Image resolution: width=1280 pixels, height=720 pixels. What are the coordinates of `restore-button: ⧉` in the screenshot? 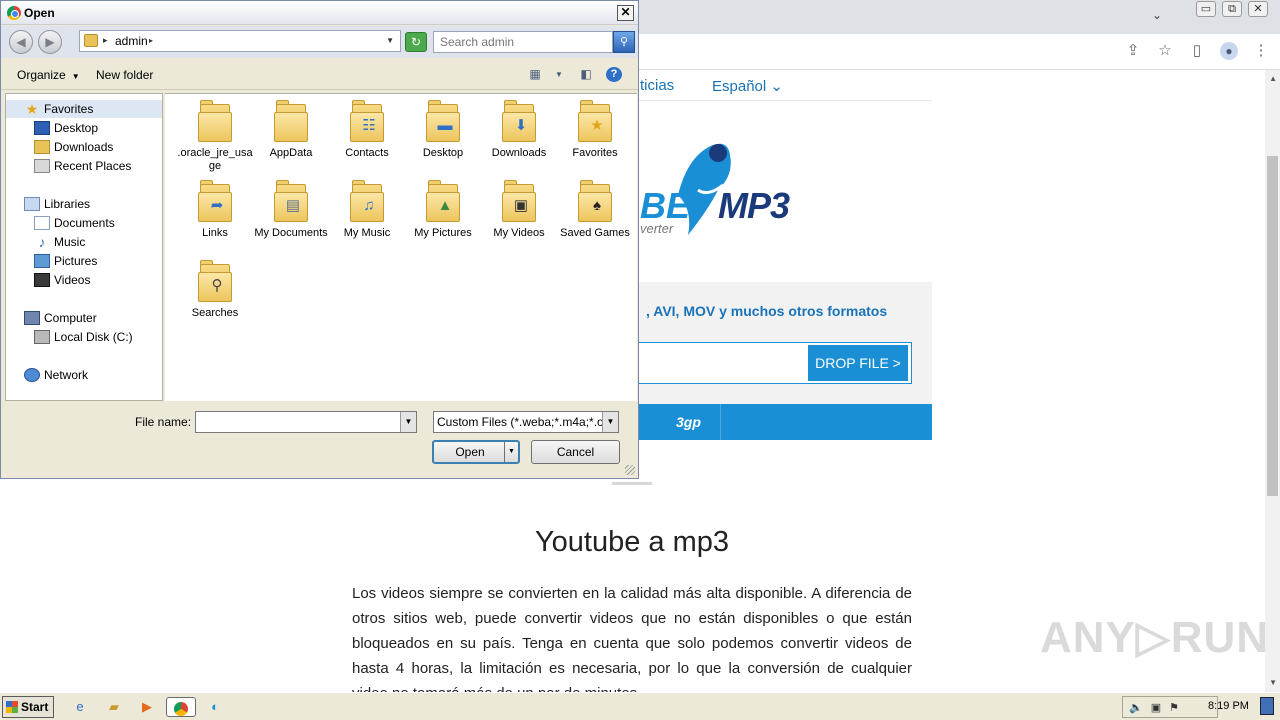 It's located at (1232, 9).